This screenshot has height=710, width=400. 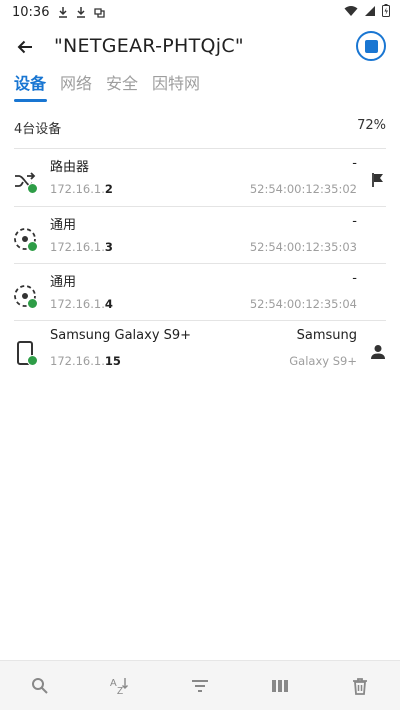 What do you see at coordinates (386, 12) in the screenshot?
I see `battery-icon` at bounding box center [386, 12].